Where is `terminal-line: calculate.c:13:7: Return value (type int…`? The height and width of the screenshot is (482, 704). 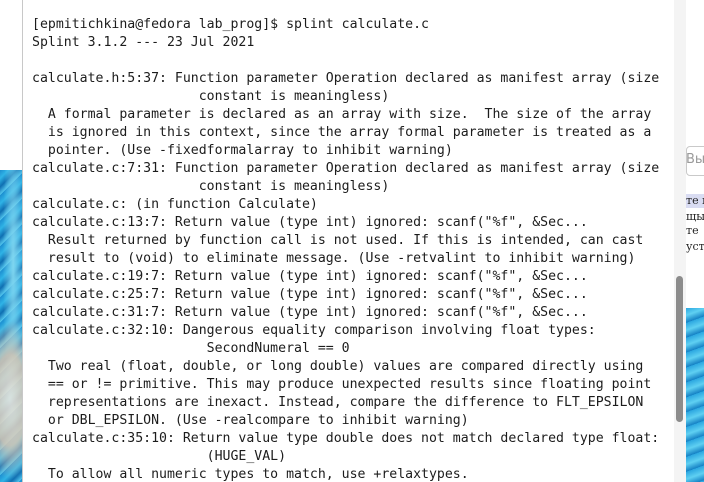
terminal-line: calculate.c:13:7: Return value (type int… is located at coordinates (310, 222).